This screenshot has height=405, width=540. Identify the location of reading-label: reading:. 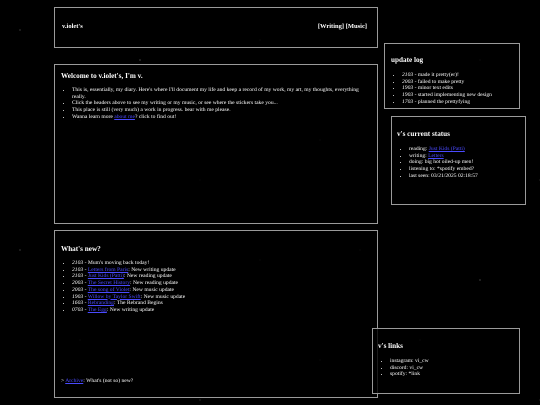
(419, 149).